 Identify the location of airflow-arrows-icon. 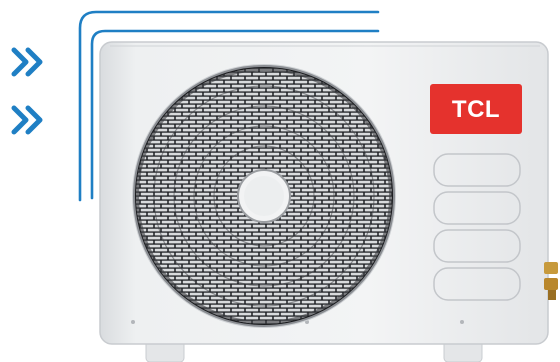
(27, 91).